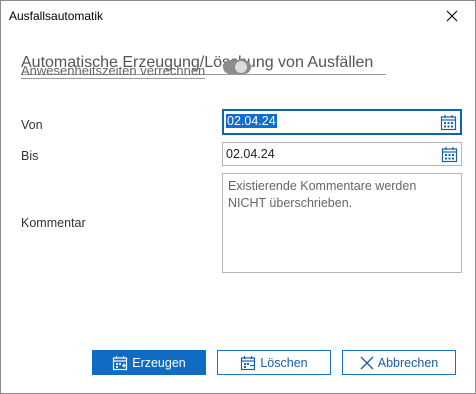 Image resolution: width=476 pixels, height=394 pixels. I want to click on von-date-field: 02.04.24, so click(342, 122).